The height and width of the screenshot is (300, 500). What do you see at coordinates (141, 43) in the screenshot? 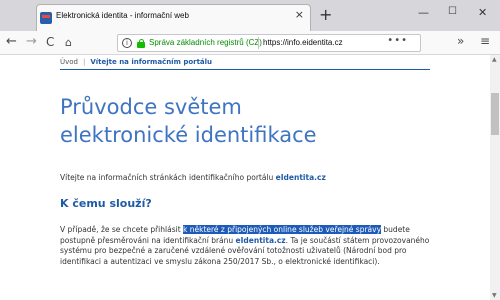
I see `lock-icon` at bounding box center [141, 43].